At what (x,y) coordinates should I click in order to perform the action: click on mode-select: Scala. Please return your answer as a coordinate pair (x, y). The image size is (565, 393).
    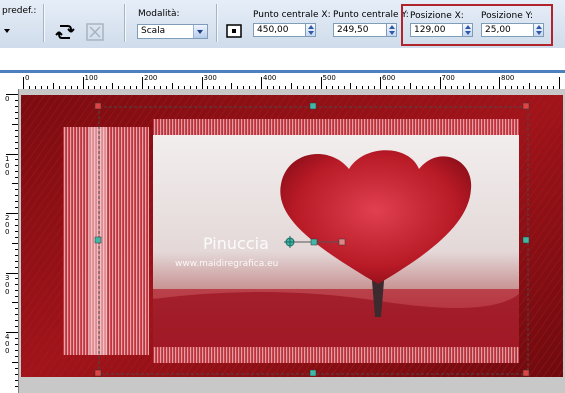
    Looking at the image, I should click on (172, 31).